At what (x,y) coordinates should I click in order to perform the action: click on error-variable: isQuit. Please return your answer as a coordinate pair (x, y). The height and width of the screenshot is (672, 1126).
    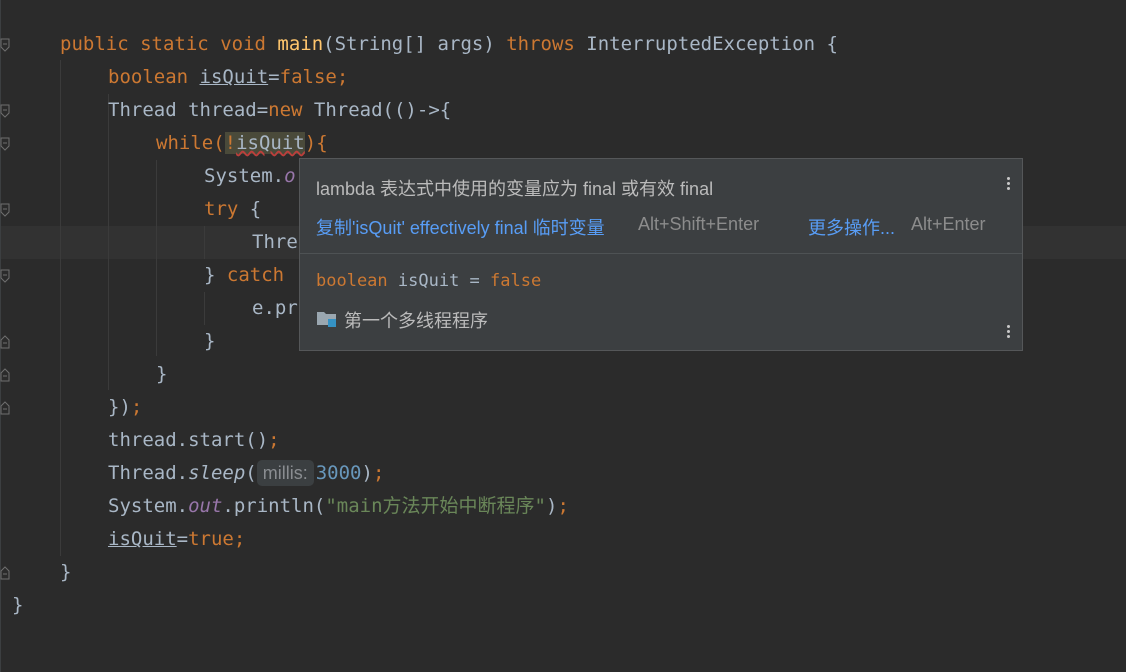
    Looking at the image, I should click on (270, 143).